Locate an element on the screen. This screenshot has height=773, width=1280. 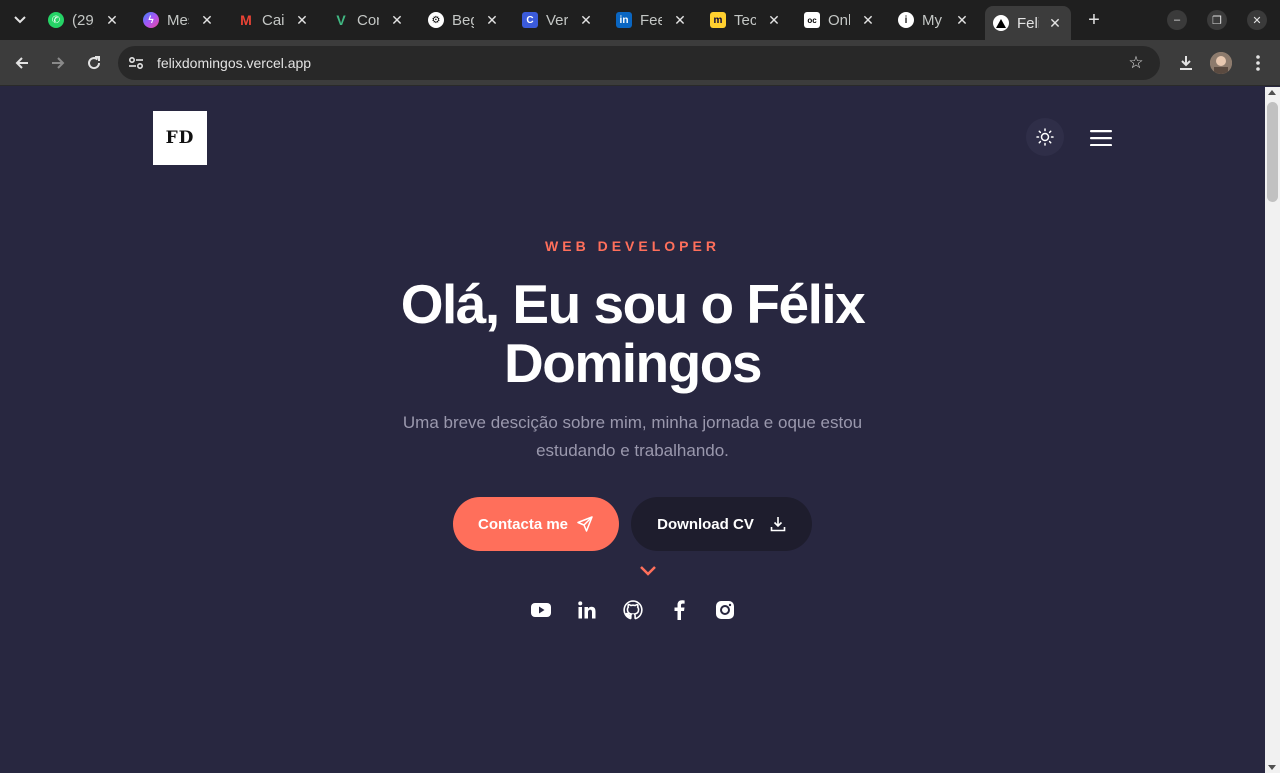
scrollbar-thumb is located at coordinates (1272, 152).